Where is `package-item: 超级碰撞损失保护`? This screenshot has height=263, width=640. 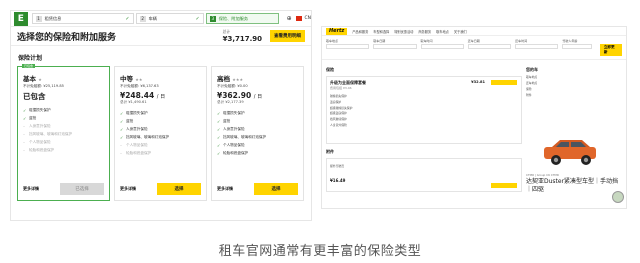 package-item: 超级碰撞损失保护 is located at coordinates (341, 107).